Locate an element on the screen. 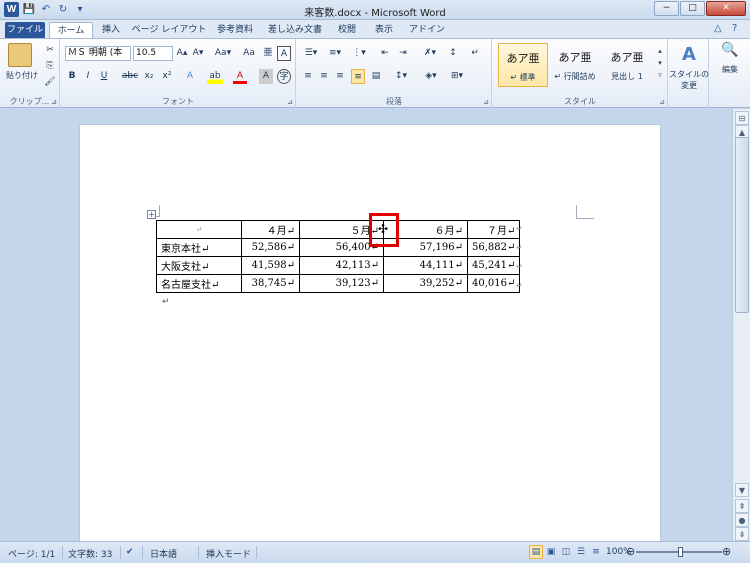  word-count: 文字数: 33 is located at coordinates (90, 553).